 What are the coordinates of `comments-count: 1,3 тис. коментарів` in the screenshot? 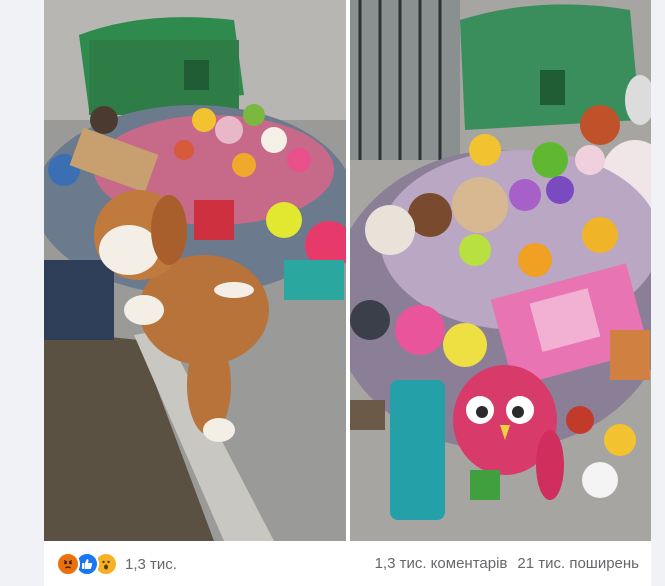 It's located at (441, 563).